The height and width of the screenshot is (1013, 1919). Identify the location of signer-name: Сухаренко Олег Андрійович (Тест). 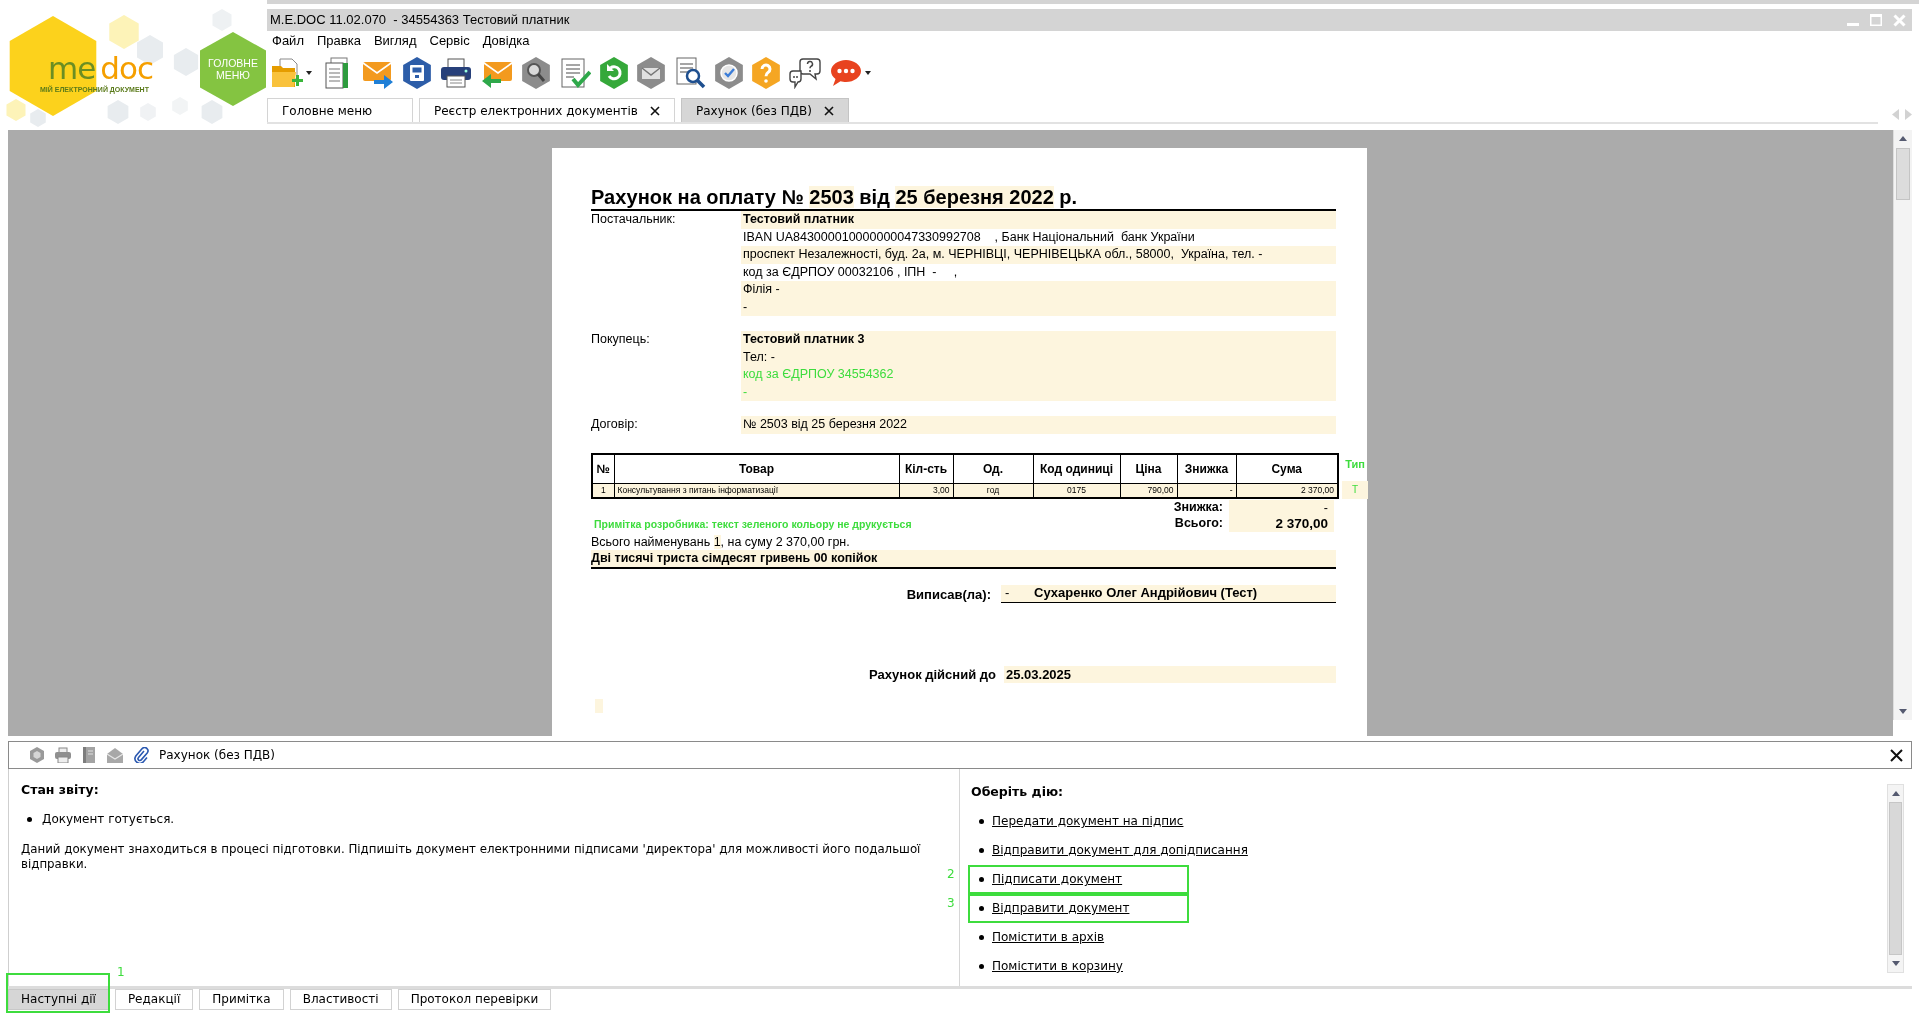
(1146, 593).